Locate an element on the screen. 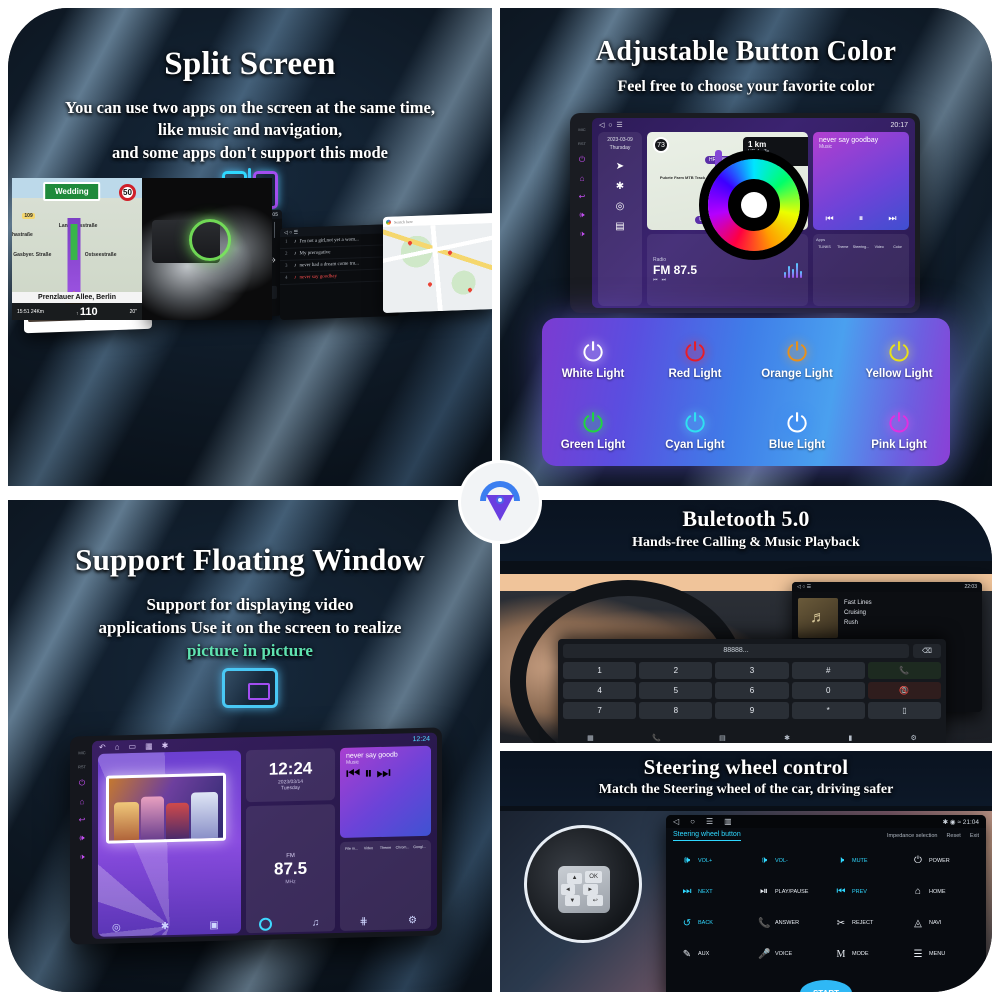 Image resolution: width=1000 pixels, height=1000 pixels. key-2: 2 is located at coordinates (676, 670).